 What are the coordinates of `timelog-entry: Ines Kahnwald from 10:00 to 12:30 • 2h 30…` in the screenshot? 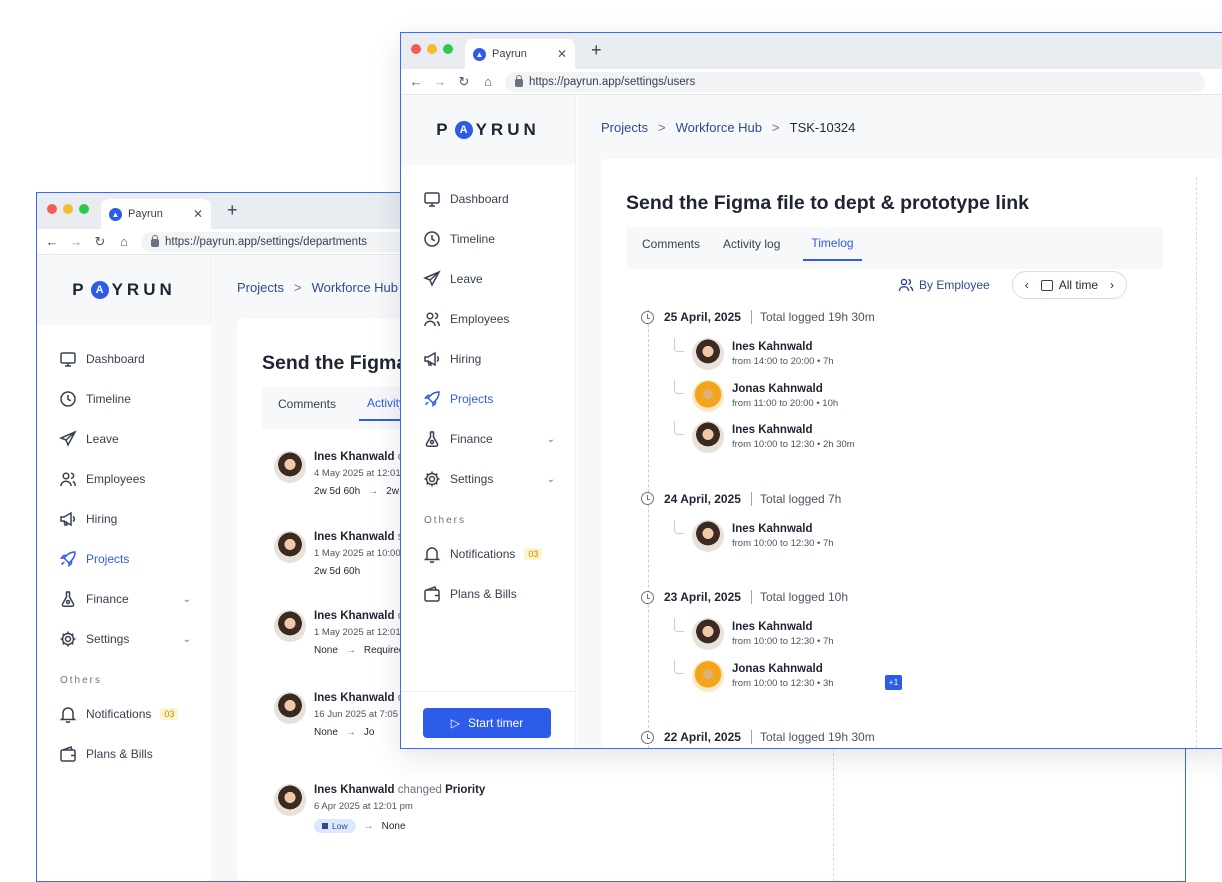 It's located at (764, 437).